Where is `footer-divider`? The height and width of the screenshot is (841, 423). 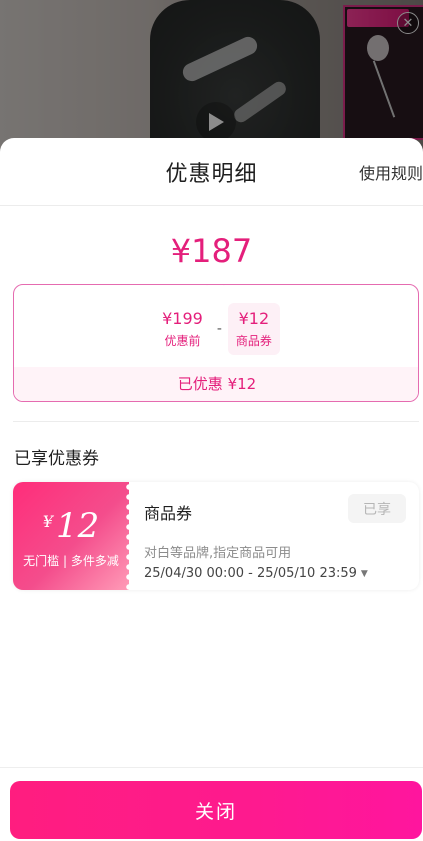 footer-divider is located at coordinates (211, 767).